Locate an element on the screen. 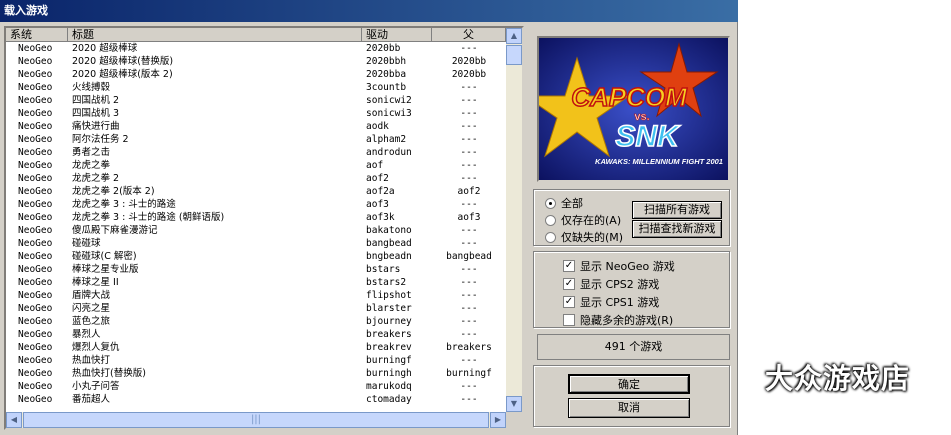 This screenshot has height=435, width=951. ok-button: 确定 is located at coordinates (629, 384).